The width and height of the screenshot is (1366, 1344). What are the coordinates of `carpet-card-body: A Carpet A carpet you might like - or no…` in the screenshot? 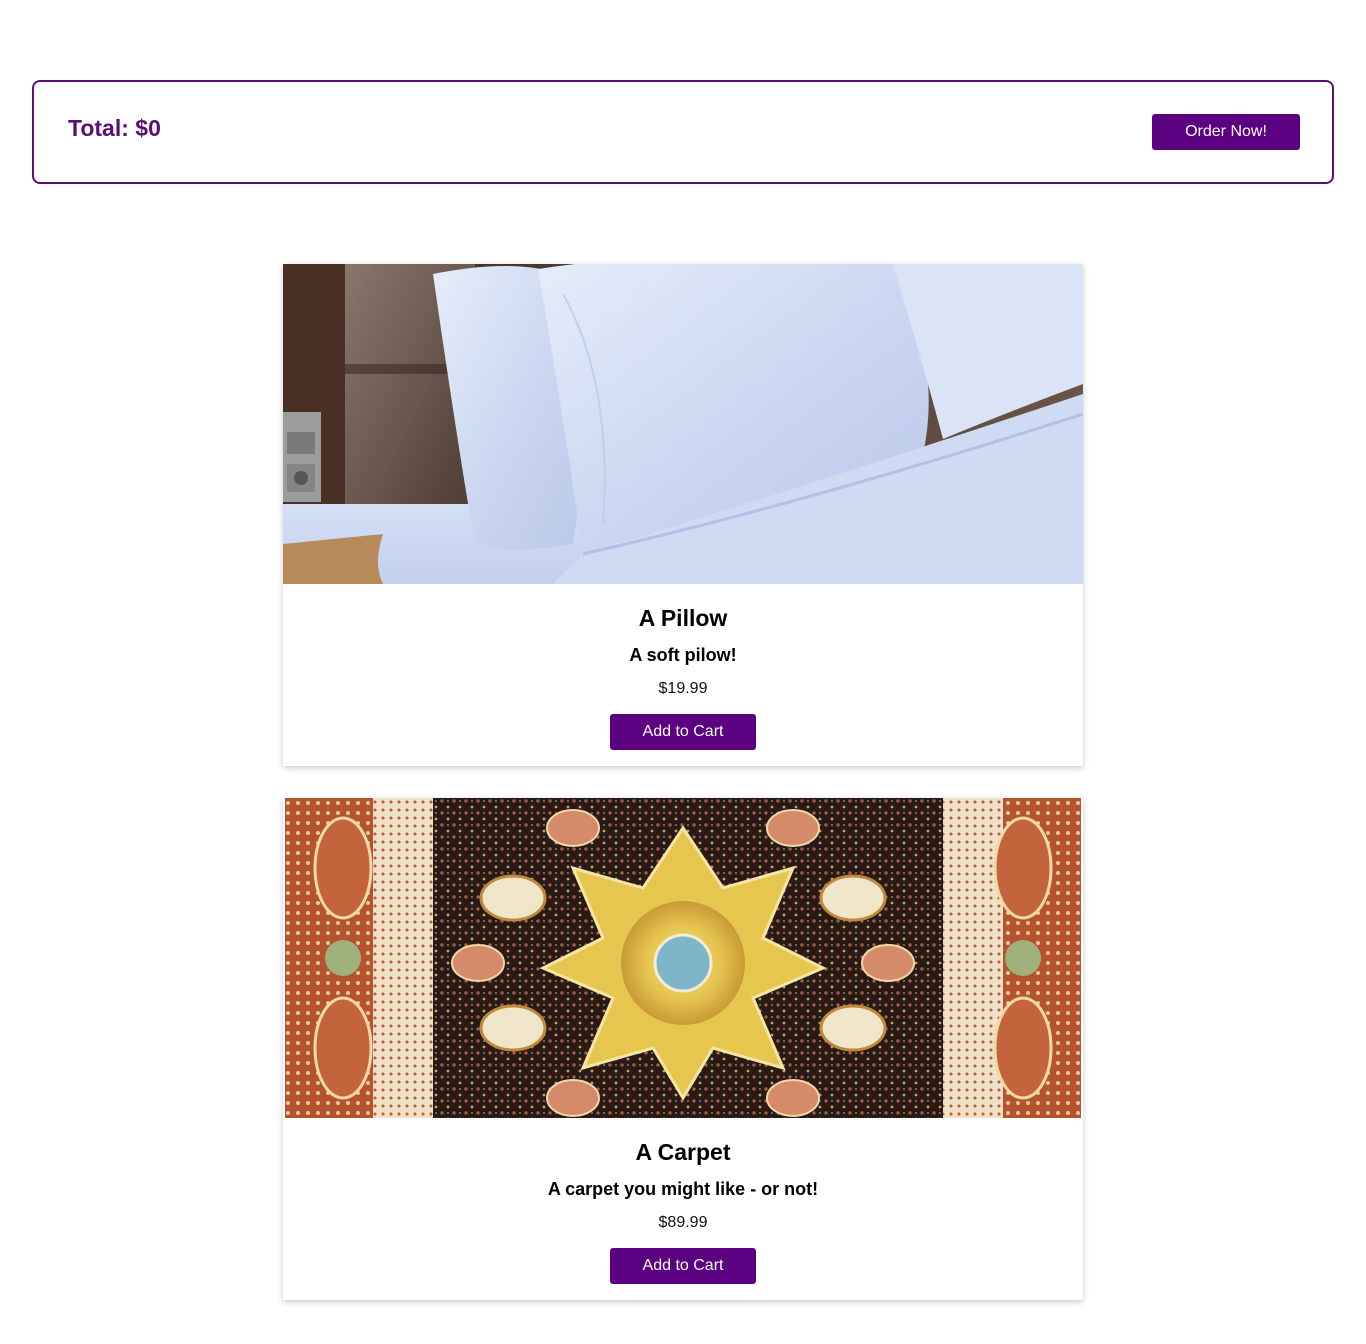 It's located at (683, 1209).